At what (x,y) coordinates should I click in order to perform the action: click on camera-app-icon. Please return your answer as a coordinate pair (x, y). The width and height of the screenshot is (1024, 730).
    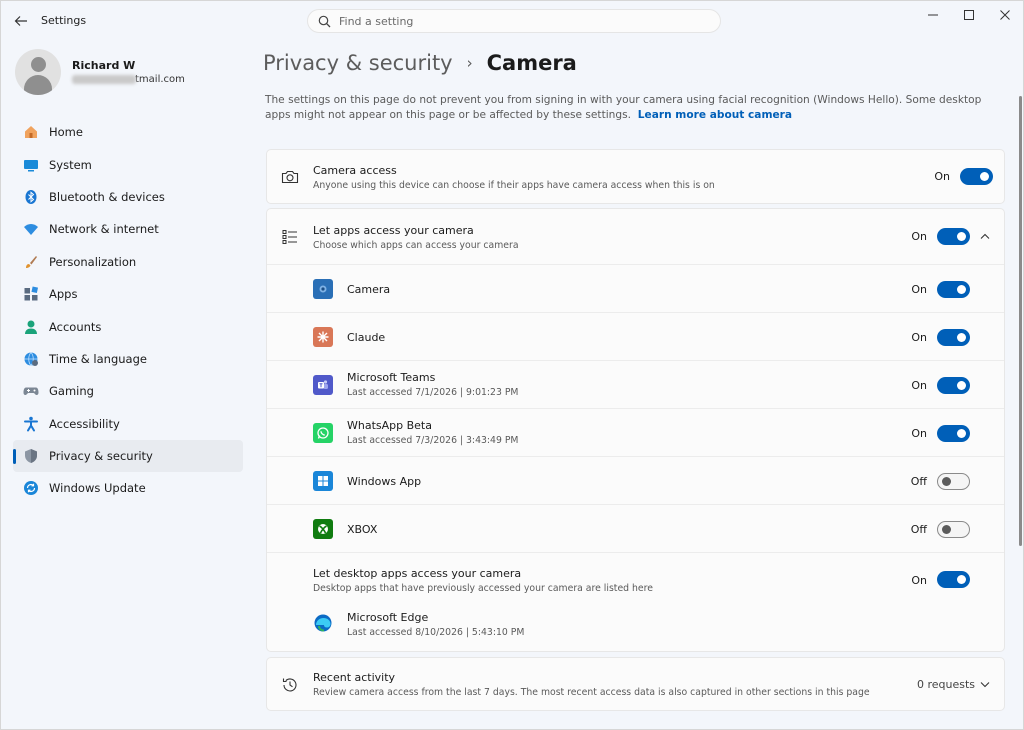
    Looking at the image, I should click on (323, 289).